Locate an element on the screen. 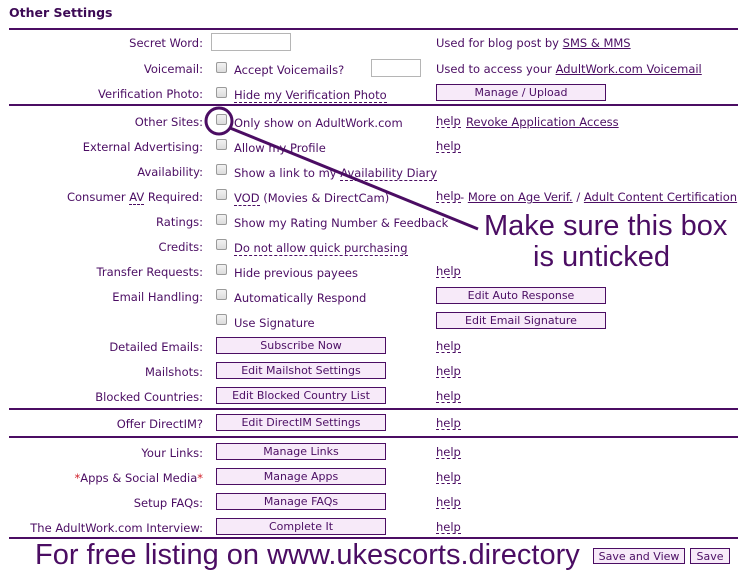  manage-apps-button: Manage Apps is located at coordinates (301, 476).